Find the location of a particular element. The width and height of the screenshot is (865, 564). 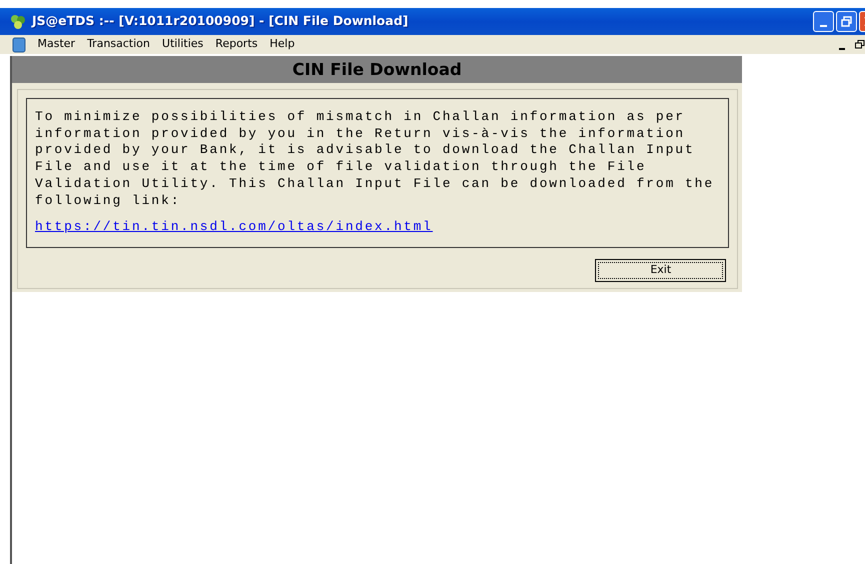

menu-item: Utilities is located at coordinates (183, 44).